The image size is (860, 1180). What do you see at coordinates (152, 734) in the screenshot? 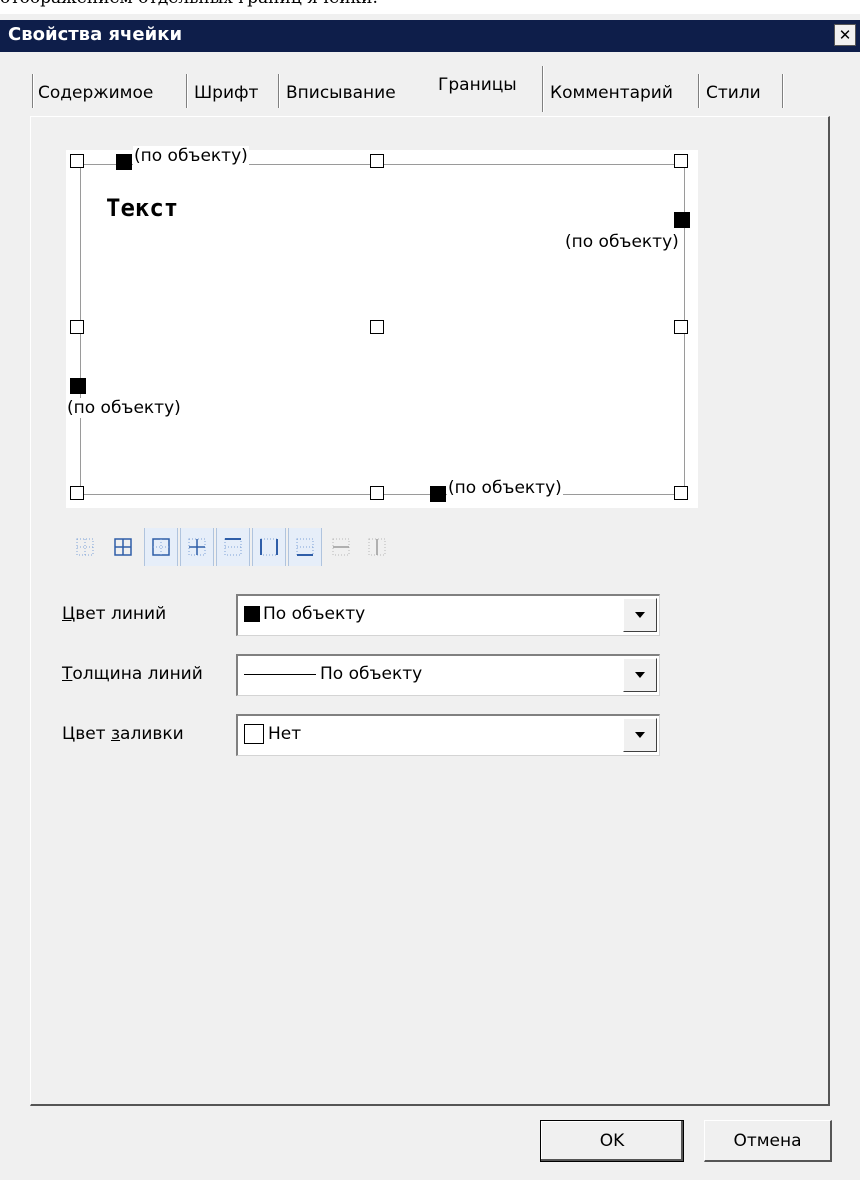
I see `fill-color-label-text: аливки` at bounding box center [152, 734].